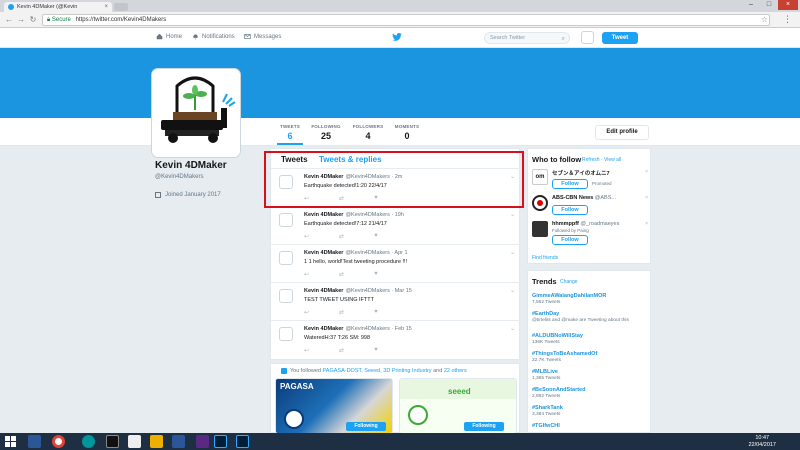  Describe the element at coordinates (620, 38) in the screenshot. I see `tweet-button: Tweet` at that location.